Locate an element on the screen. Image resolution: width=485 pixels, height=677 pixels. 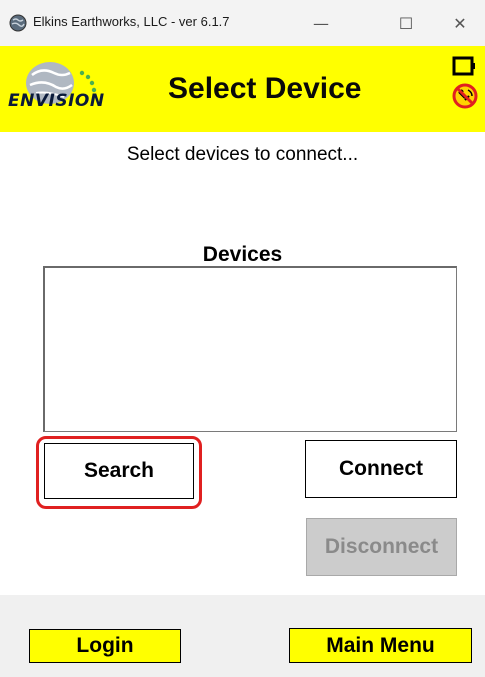
maximize-button: ☐ is located at coordinates (406, 23).